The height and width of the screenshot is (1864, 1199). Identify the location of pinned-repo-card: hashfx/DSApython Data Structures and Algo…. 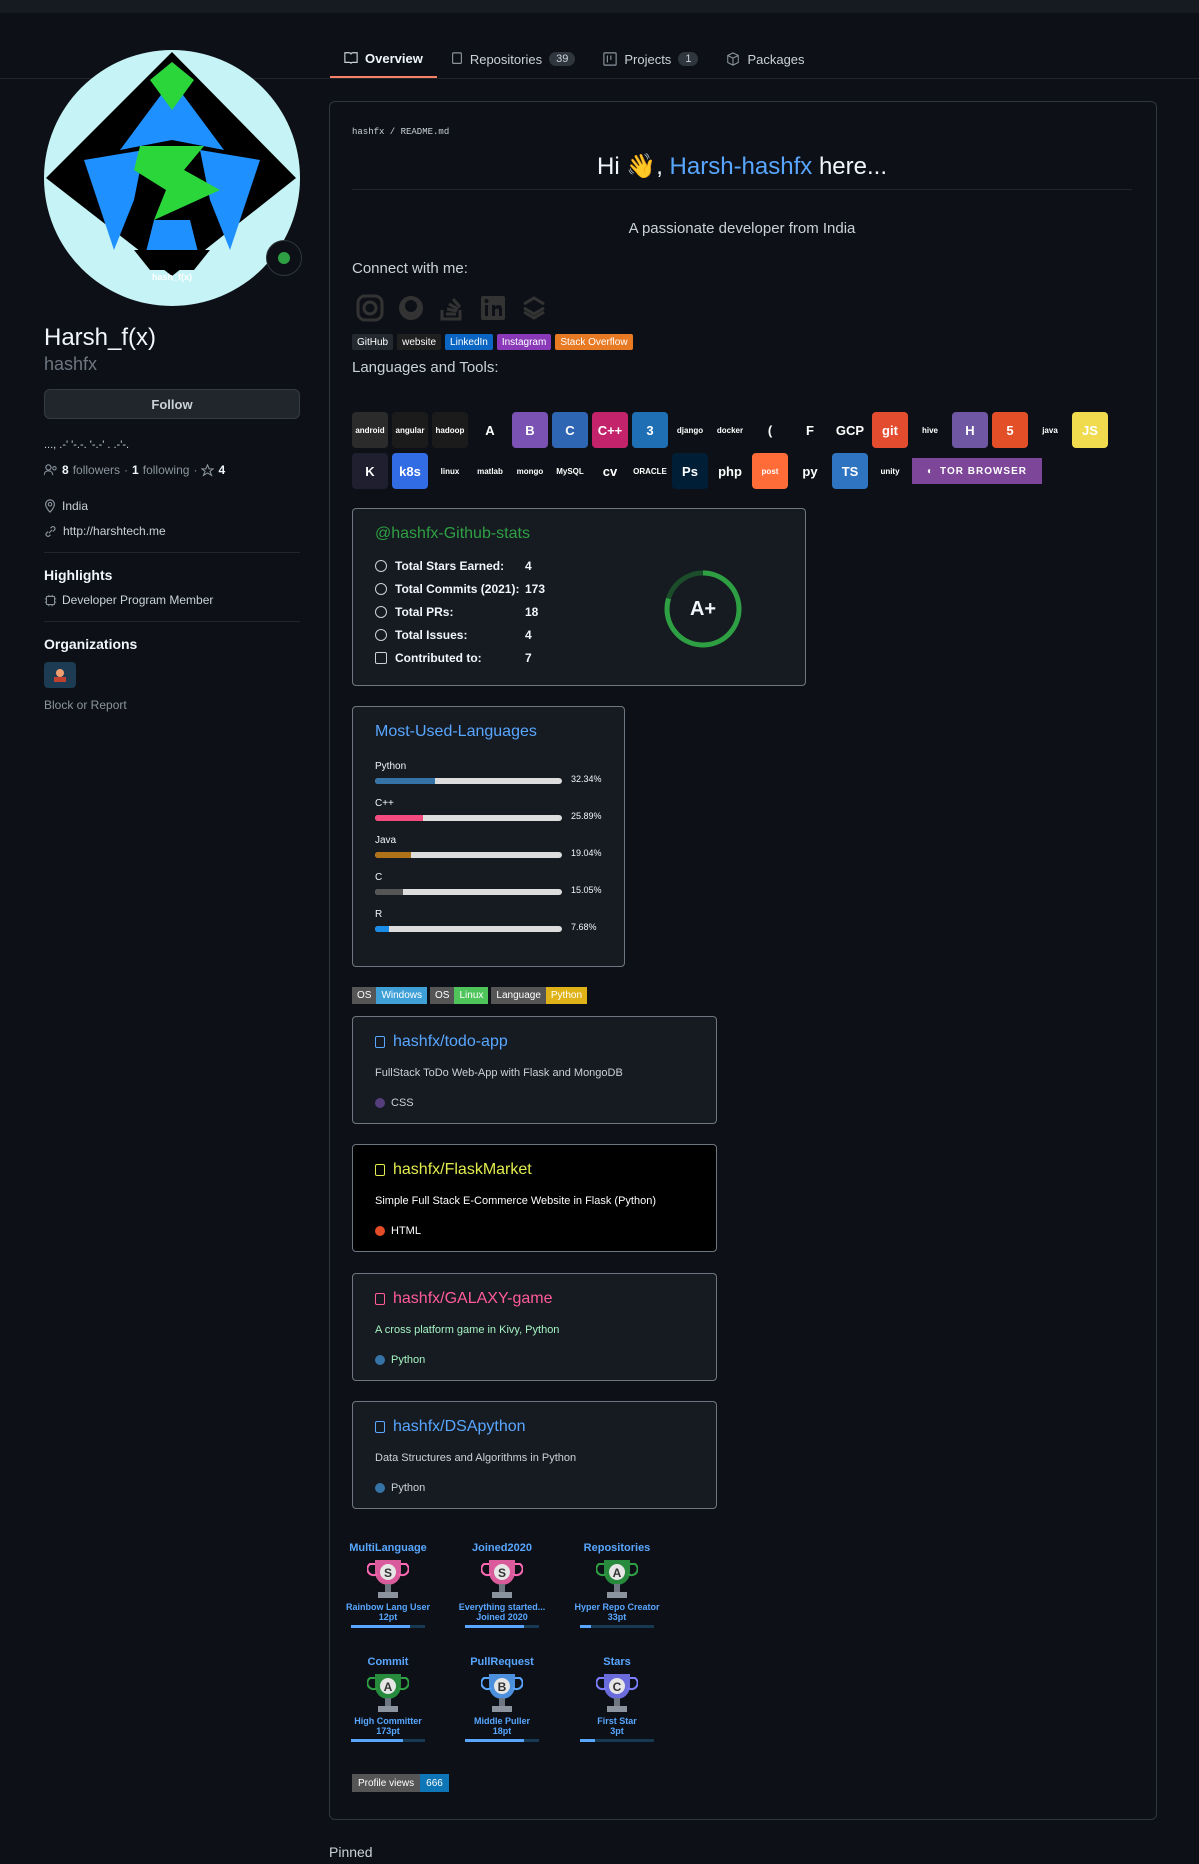
(534, 1455).